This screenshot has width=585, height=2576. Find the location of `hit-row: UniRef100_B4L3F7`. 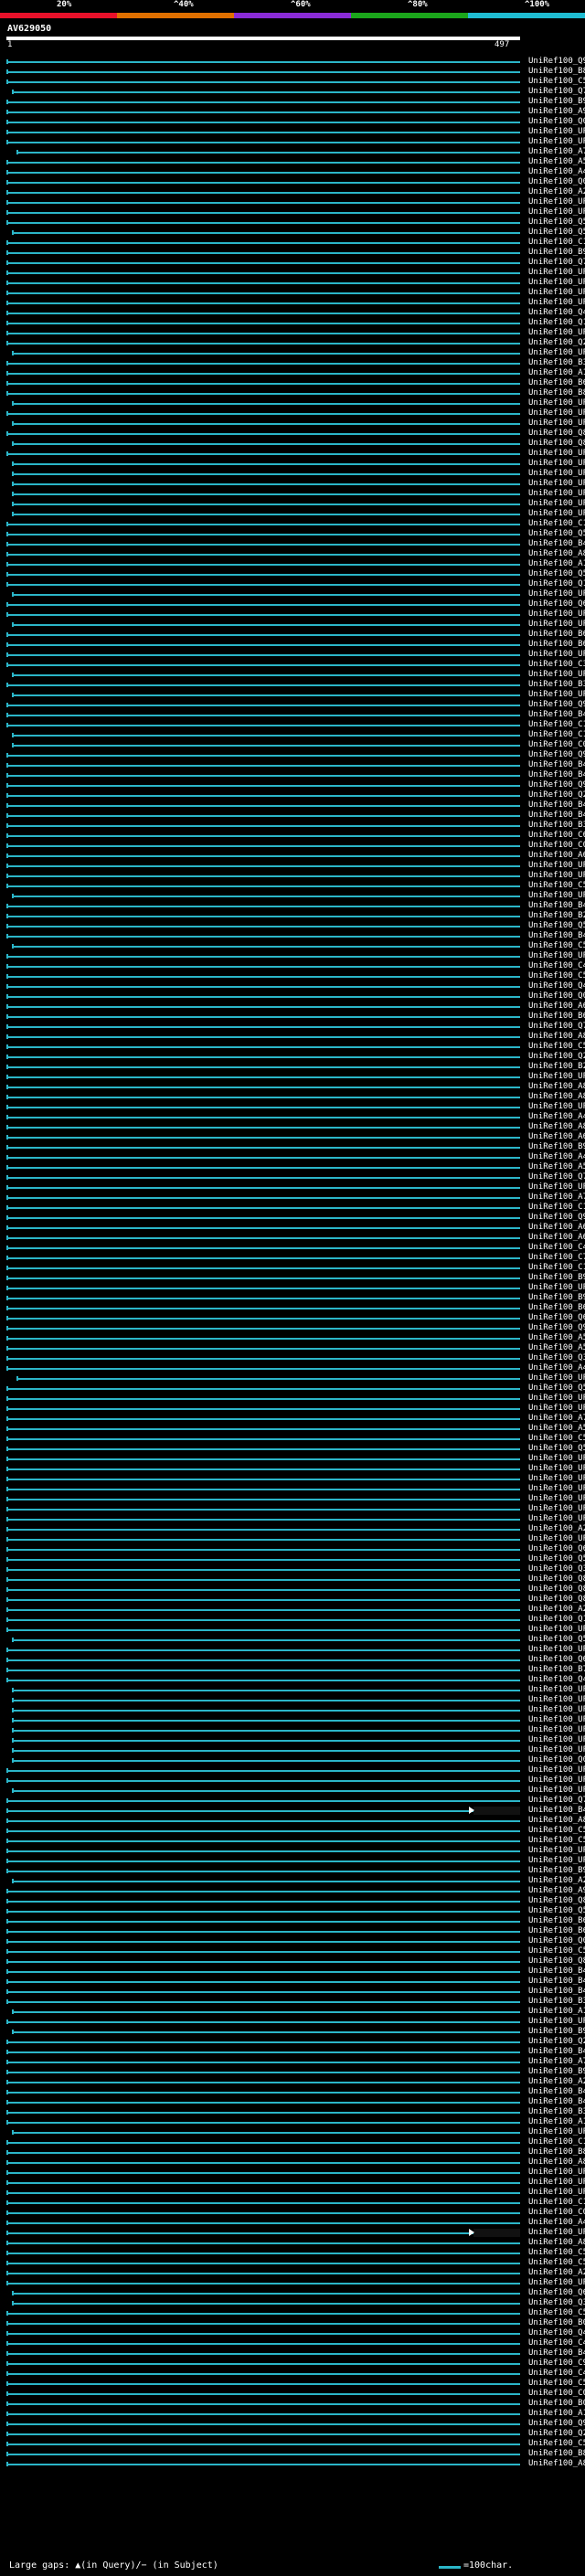

hit-row: UniRef100_B4L3F7 is located at coordinates (293, 1811).